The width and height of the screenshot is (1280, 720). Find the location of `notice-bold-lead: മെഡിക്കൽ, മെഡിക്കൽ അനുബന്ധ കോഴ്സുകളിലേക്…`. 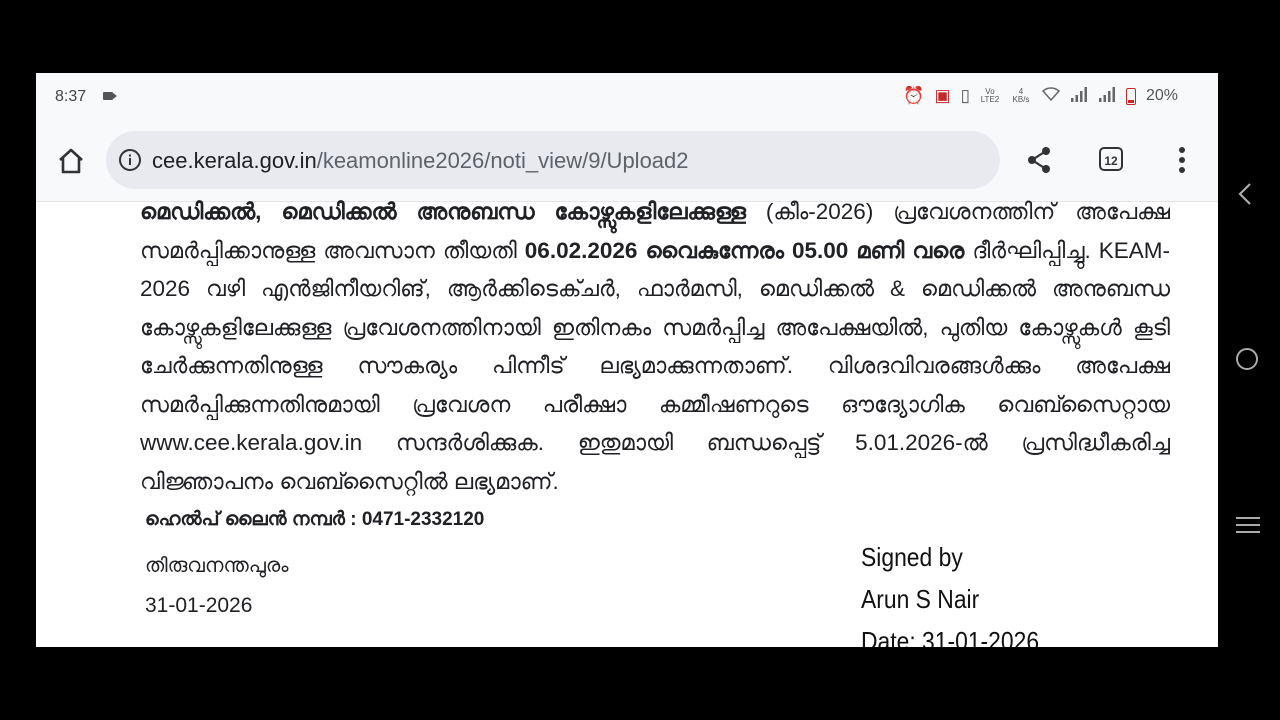

notice-bold-lead: മെഡിക്കൽ, മെഡിക്കൽ അനുബന്ധ കോഴ്സുകളിലേക്… is located at coordinates (443, 211).